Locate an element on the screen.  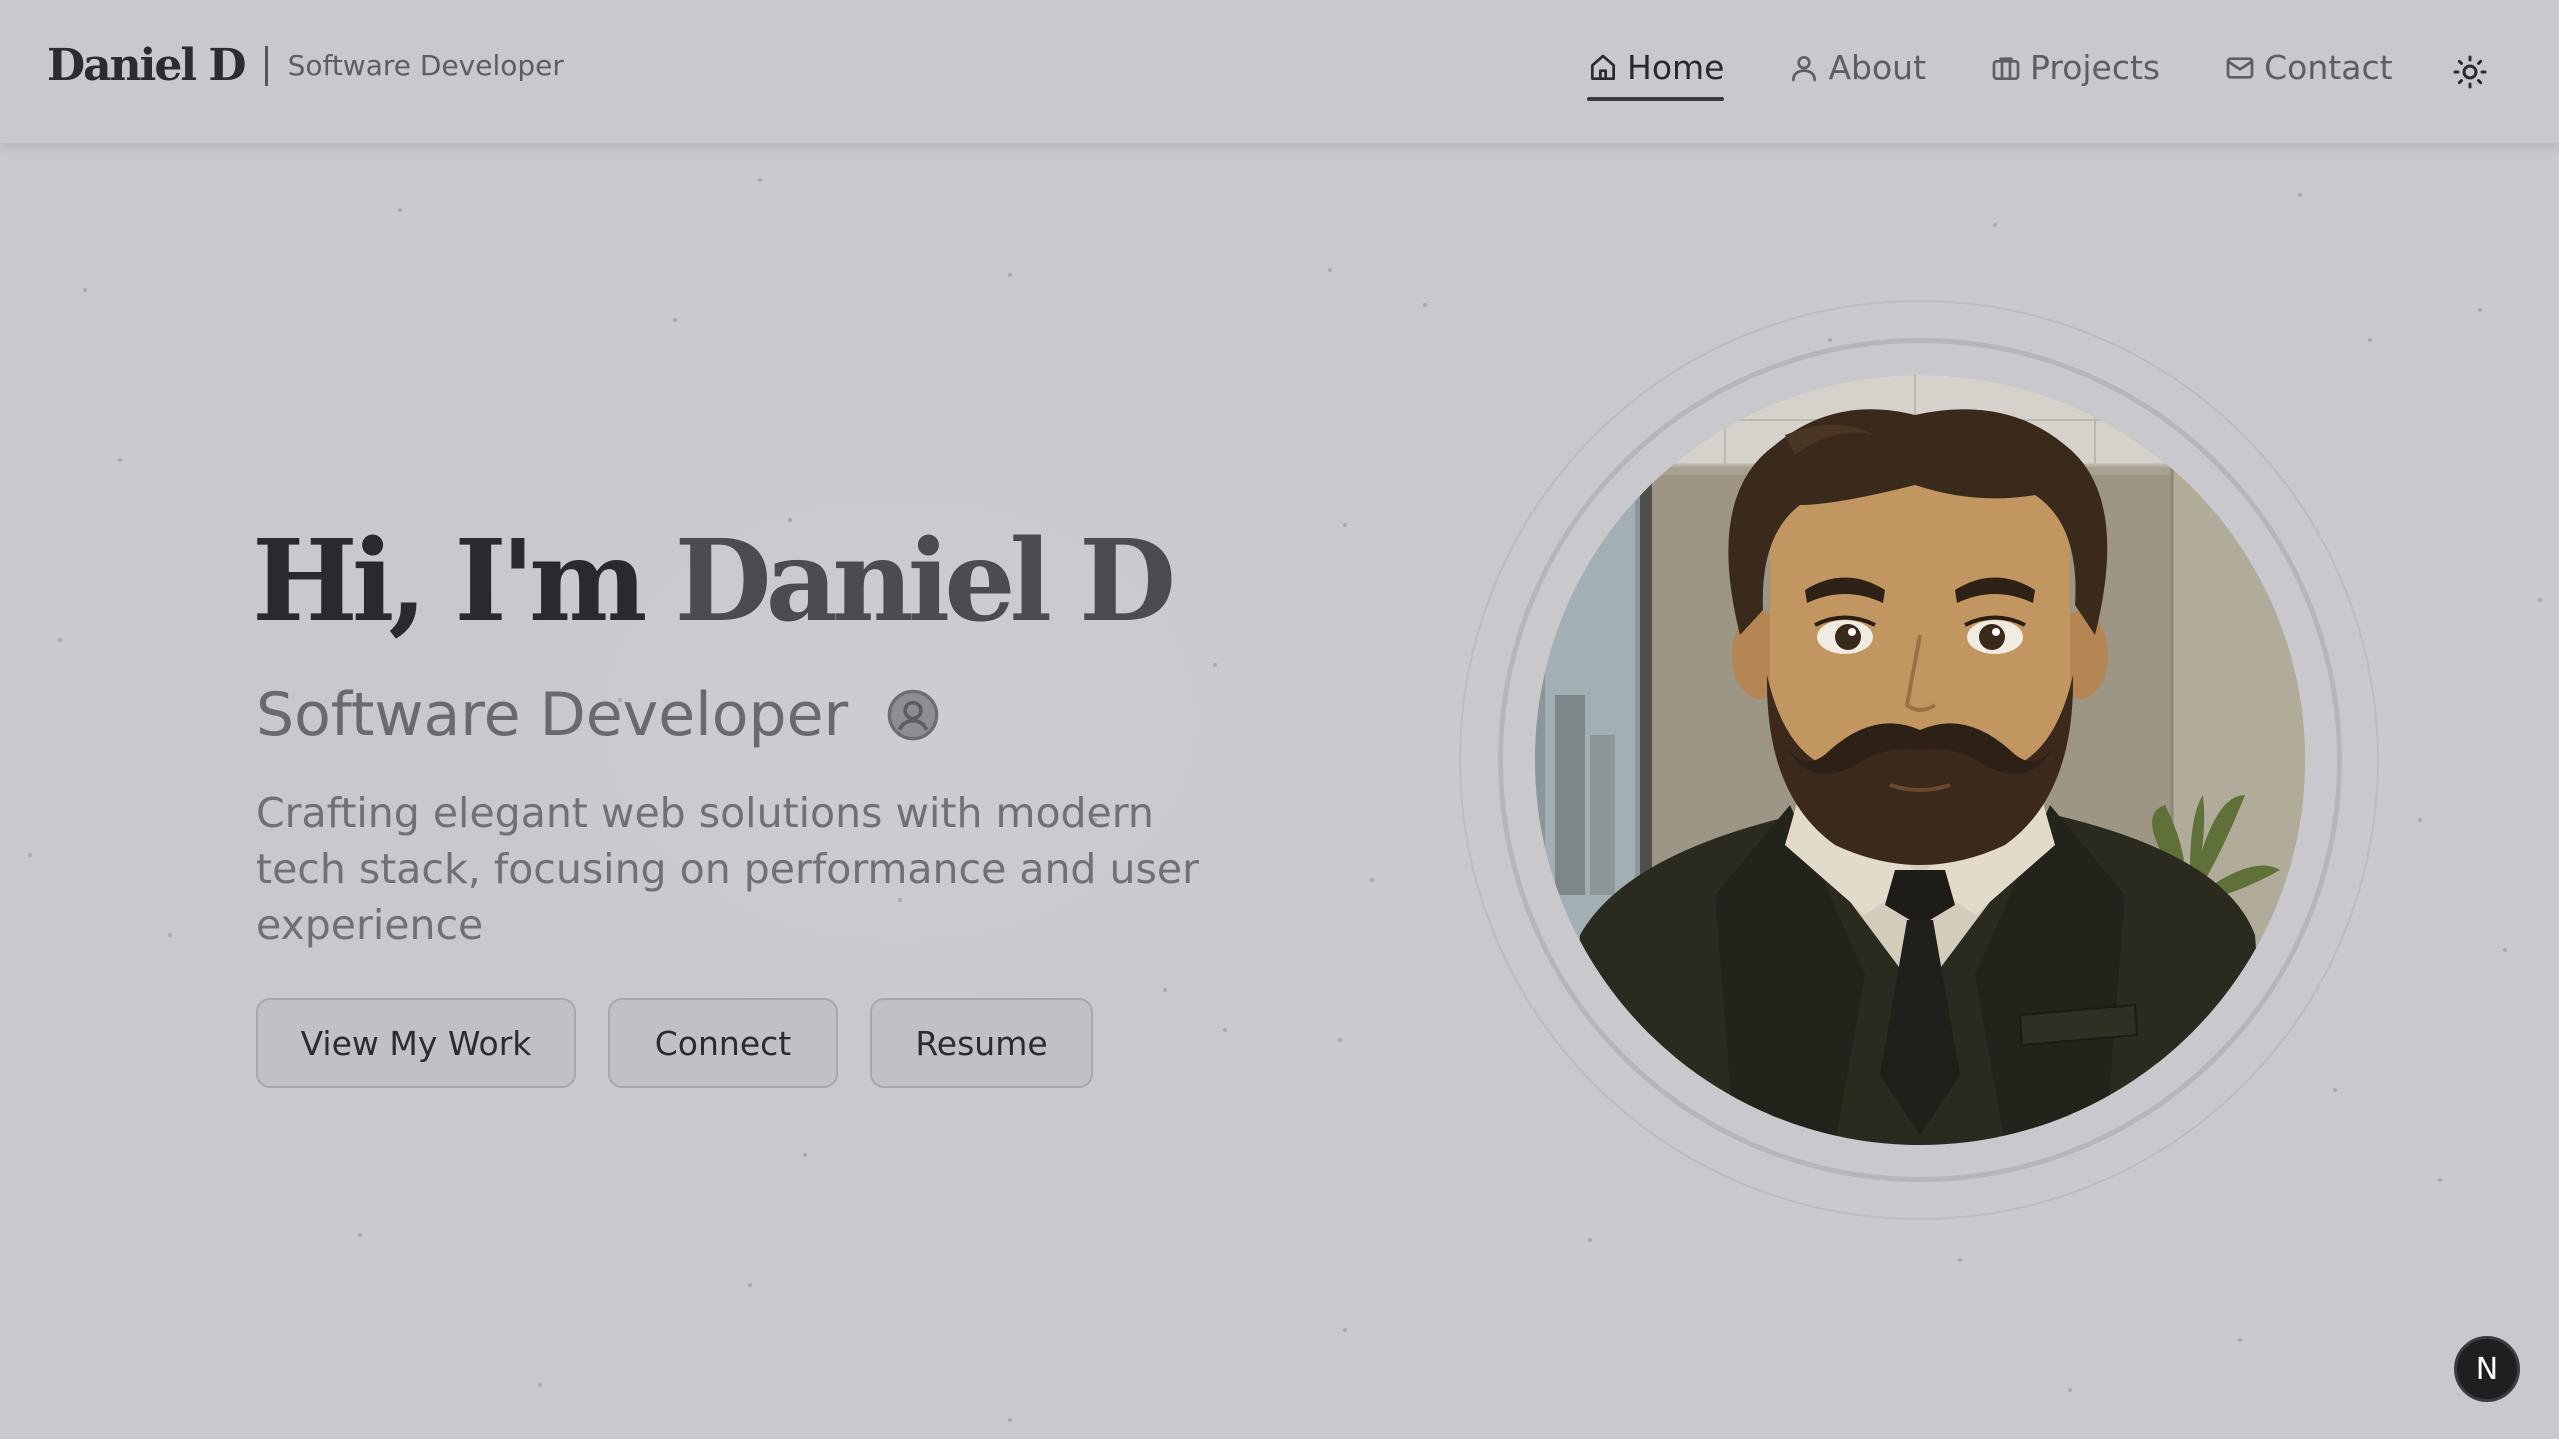
hero-title: Hi, I'm Daniel D is located at coordinates (714, 581).